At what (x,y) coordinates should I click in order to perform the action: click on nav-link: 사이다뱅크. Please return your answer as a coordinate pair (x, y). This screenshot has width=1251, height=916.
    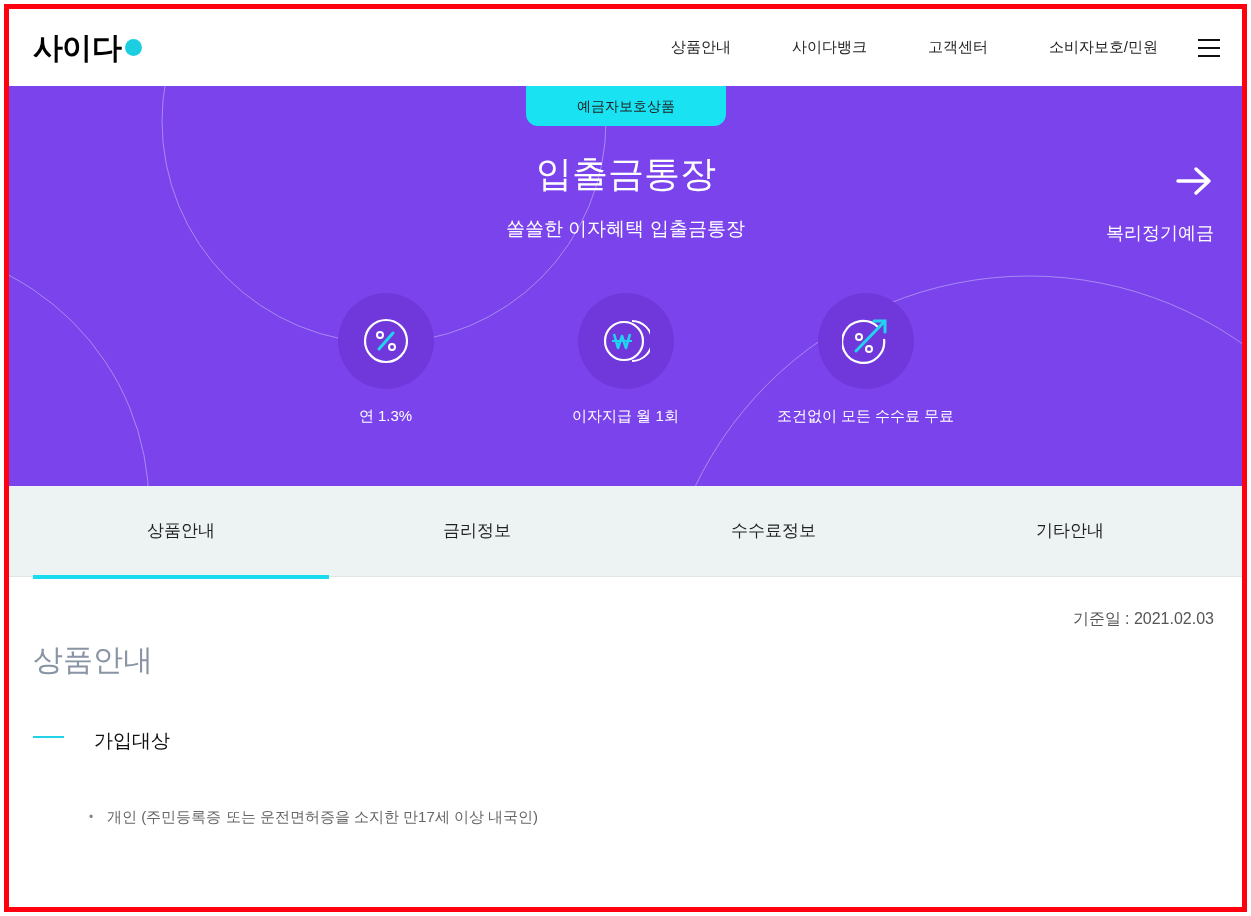
    Looking at the image, I should click on (829, 47).